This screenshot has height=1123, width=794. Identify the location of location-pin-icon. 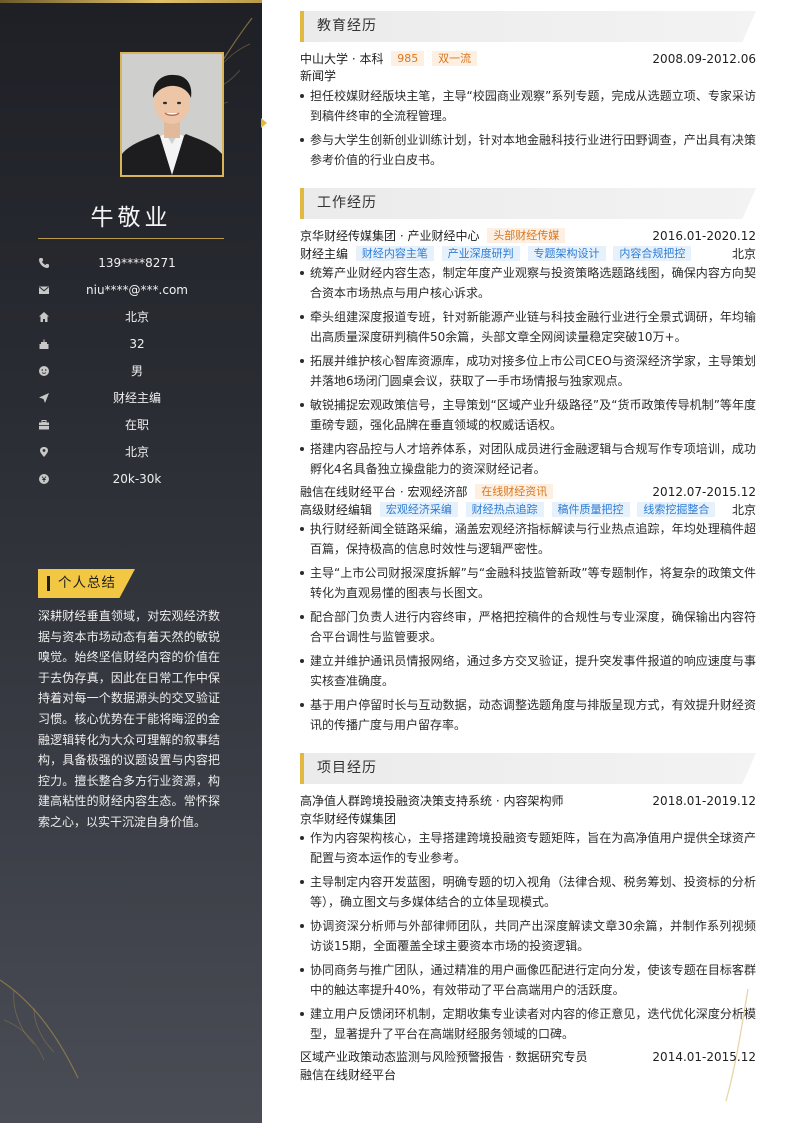
(44, 452).